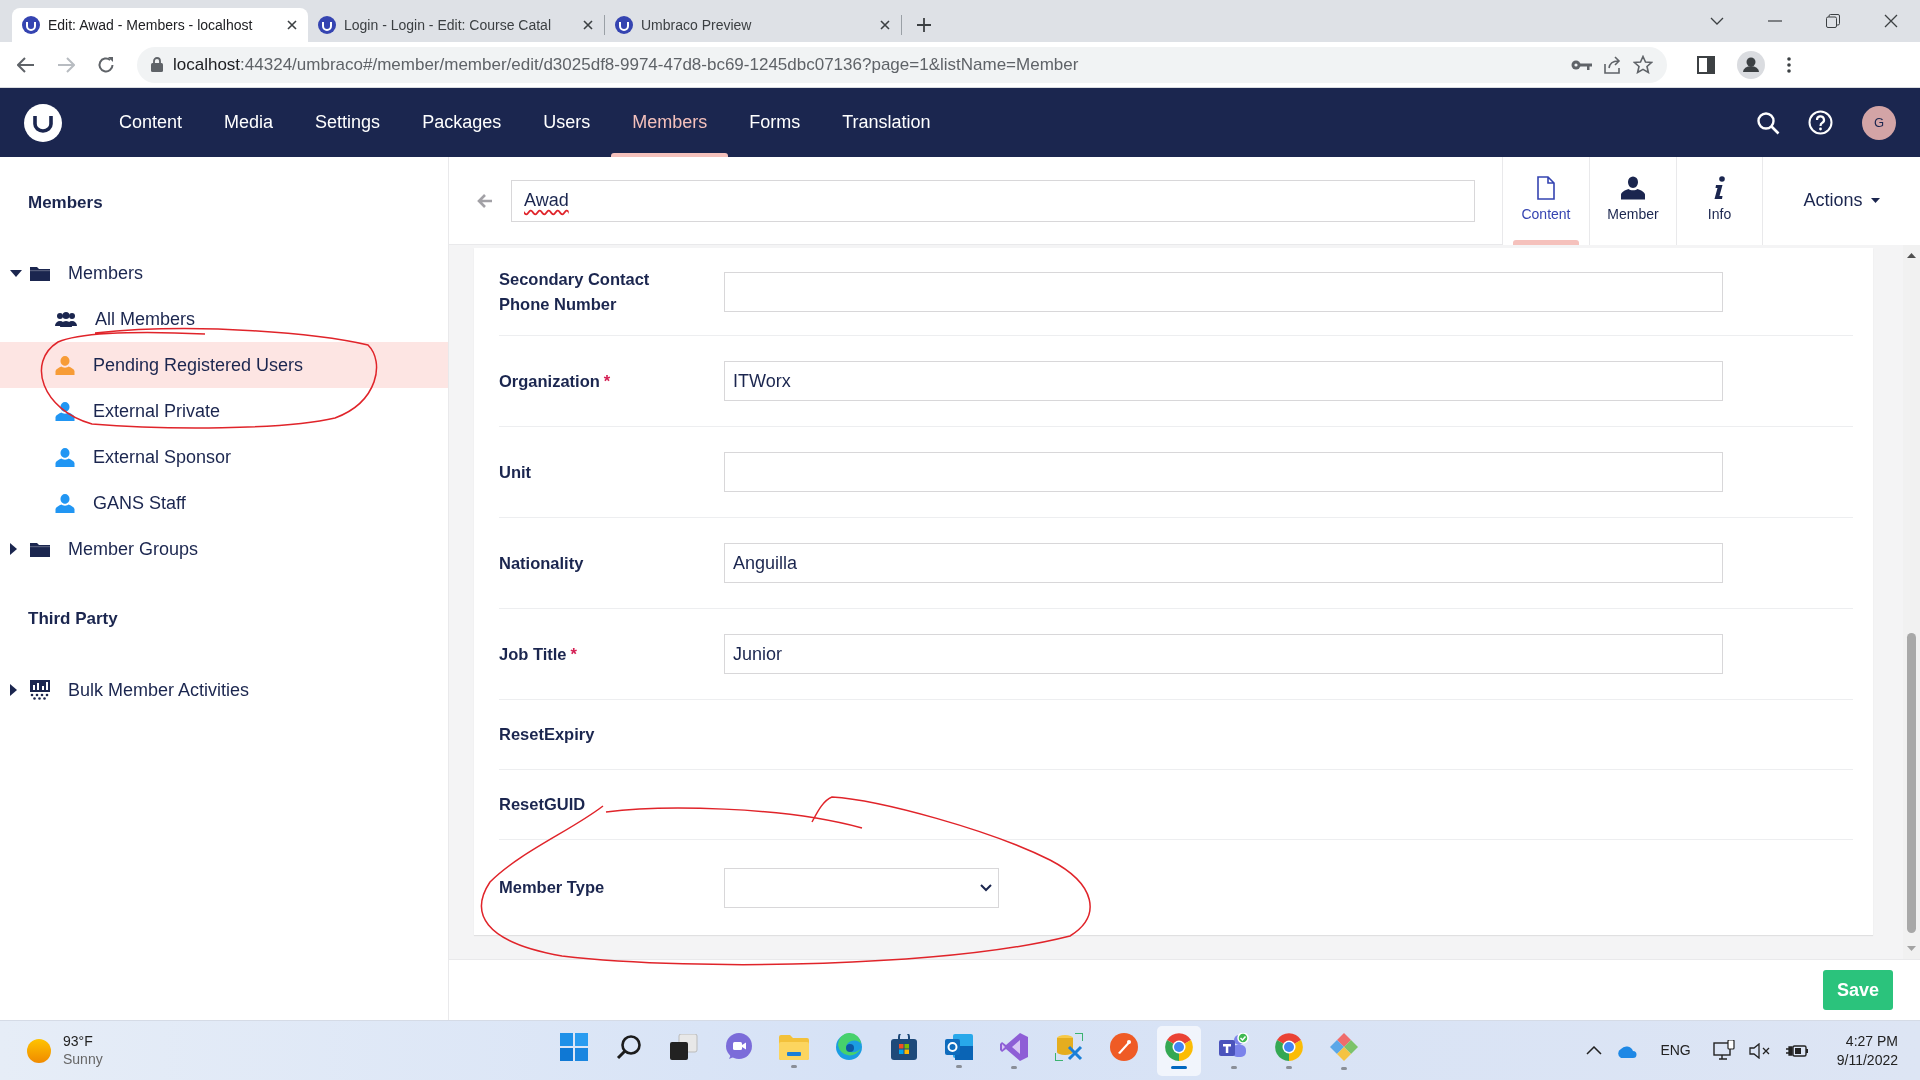 The height and width of the screenshot is (1080, 1920). I want to click on bar-chart-icon, so click(40, 690).